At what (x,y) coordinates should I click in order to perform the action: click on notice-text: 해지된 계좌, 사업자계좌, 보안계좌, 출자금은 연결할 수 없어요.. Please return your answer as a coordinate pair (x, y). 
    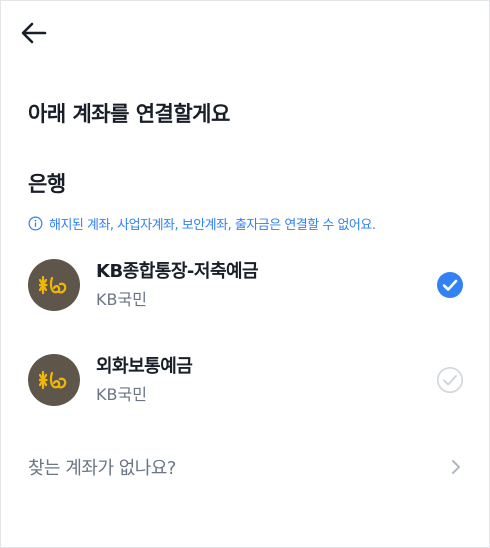
    Looking at the image, I should click on (212, 225).